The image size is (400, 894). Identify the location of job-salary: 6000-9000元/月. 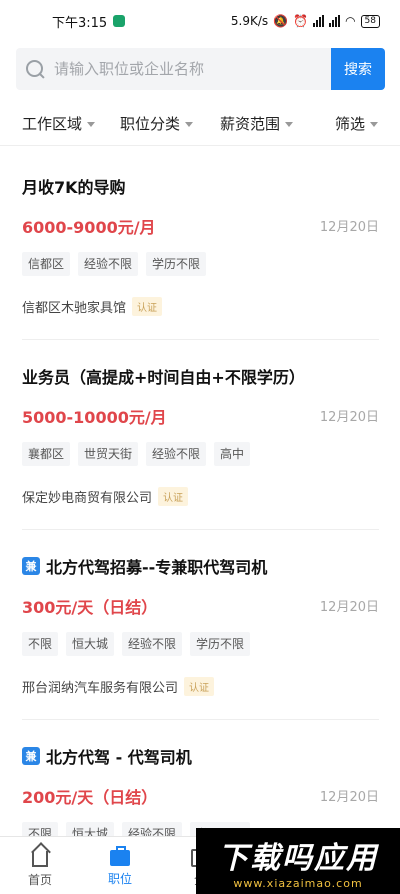
(89, 227).